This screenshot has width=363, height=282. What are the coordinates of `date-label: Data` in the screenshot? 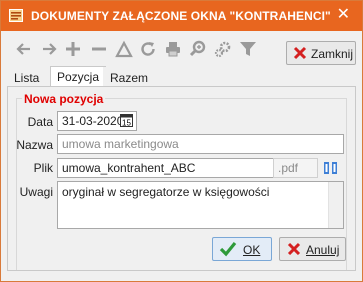 It's located at (40, 122).